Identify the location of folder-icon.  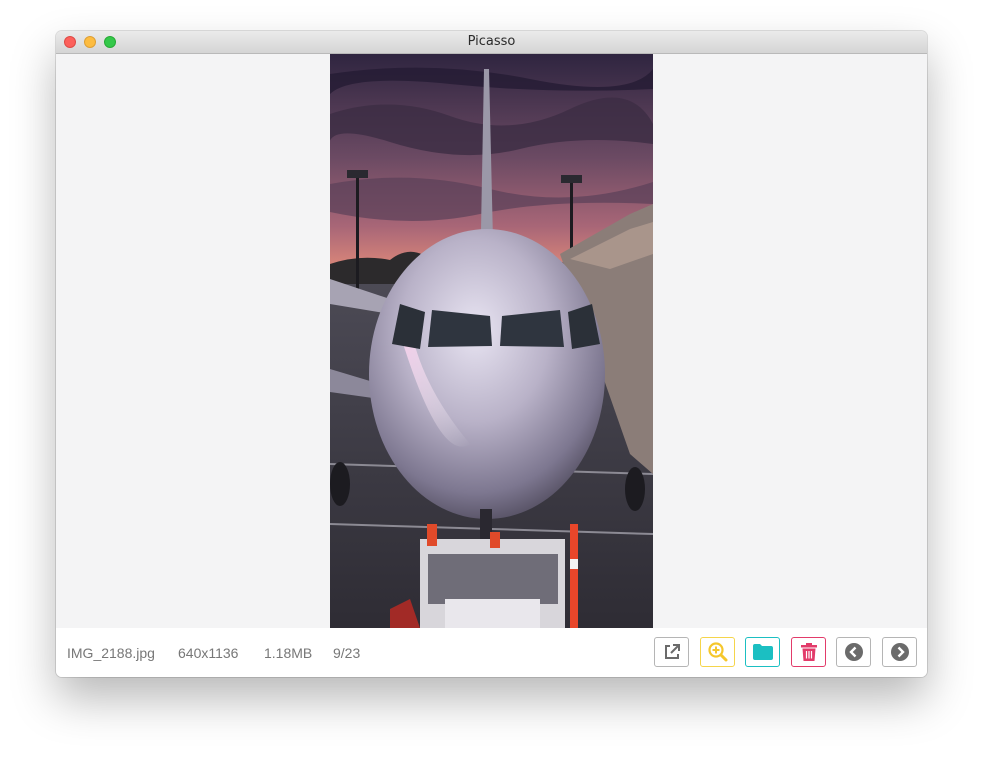
(762, 652).